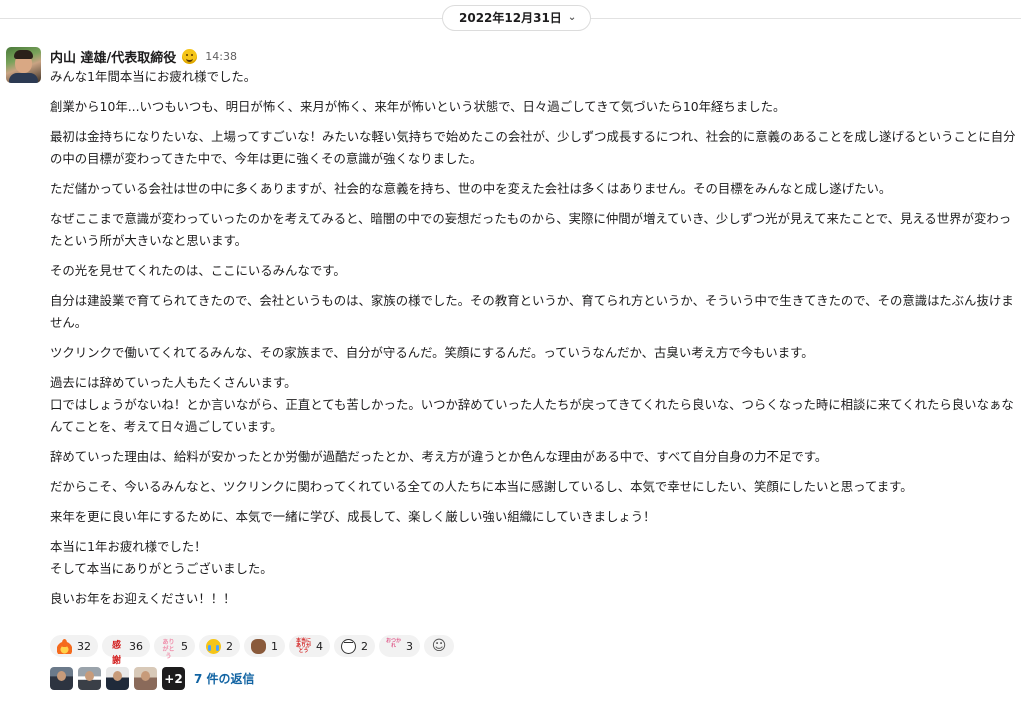 The width and height of the screenshot is (1021, 711). I want to click on add-reaction-button: ☺, so click(439, 646).